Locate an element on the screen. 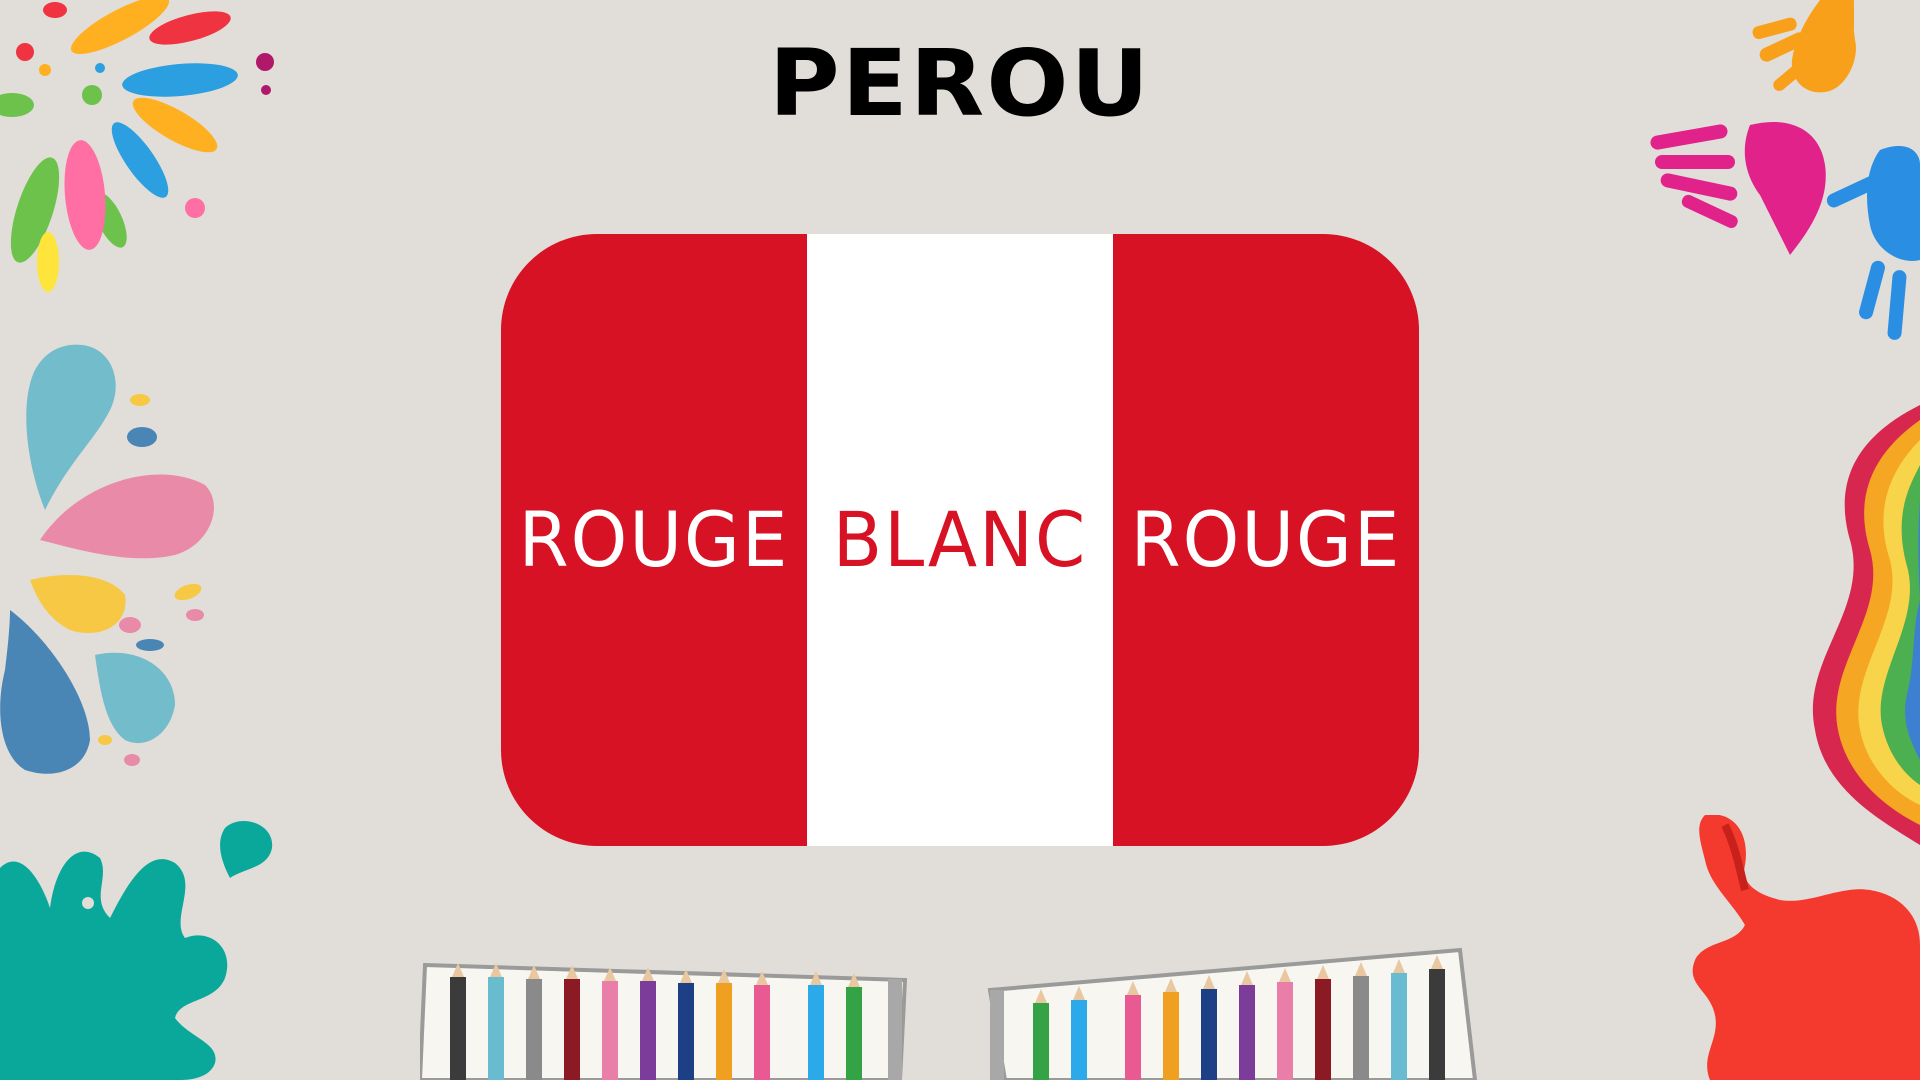 The width and height of the screenshot is (1920, 1080). flag-band-left: ROUGE is located at coordinates (654, 540).